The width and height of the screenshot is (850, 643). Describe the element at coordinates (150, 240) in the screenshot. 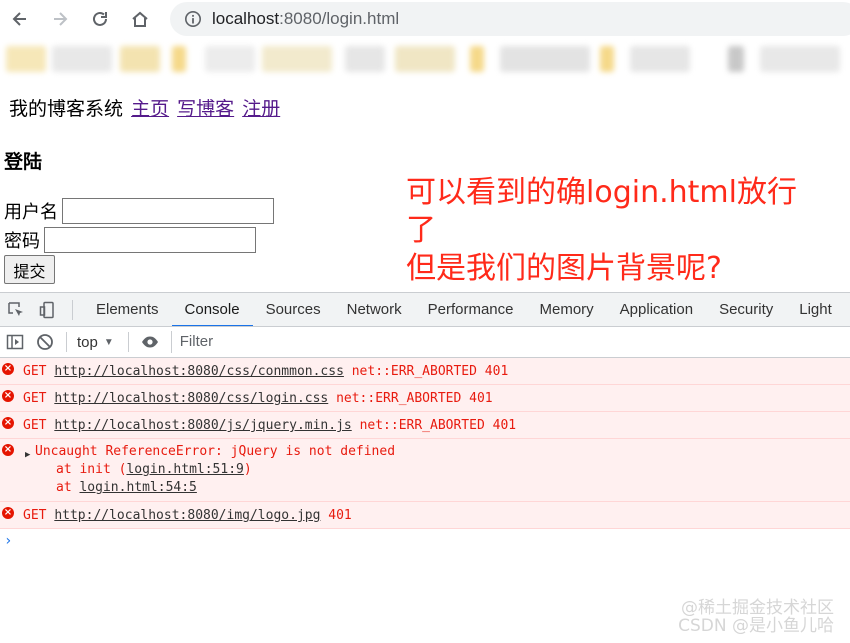

I see `password-input` at that location.